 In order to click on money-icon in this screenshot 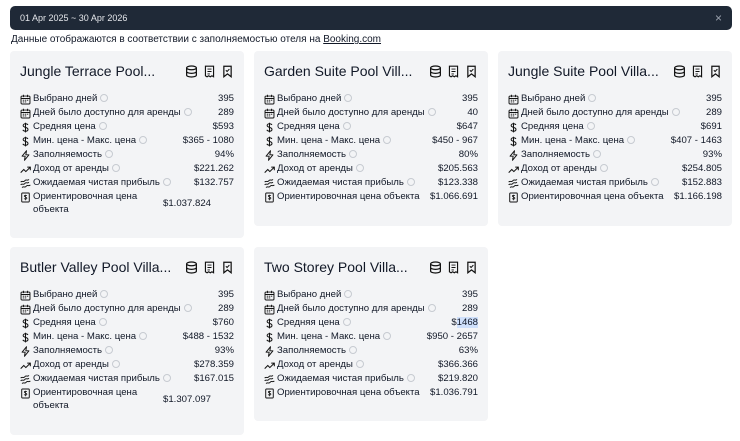, I will do `click(269, 379)`.